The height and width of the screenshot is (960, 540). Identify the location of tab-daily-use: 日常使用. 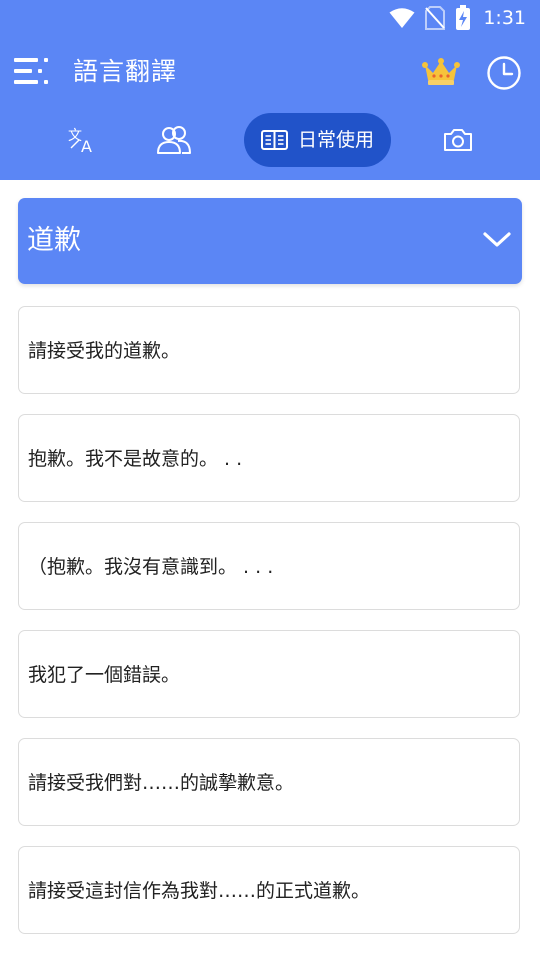
(317, 140).